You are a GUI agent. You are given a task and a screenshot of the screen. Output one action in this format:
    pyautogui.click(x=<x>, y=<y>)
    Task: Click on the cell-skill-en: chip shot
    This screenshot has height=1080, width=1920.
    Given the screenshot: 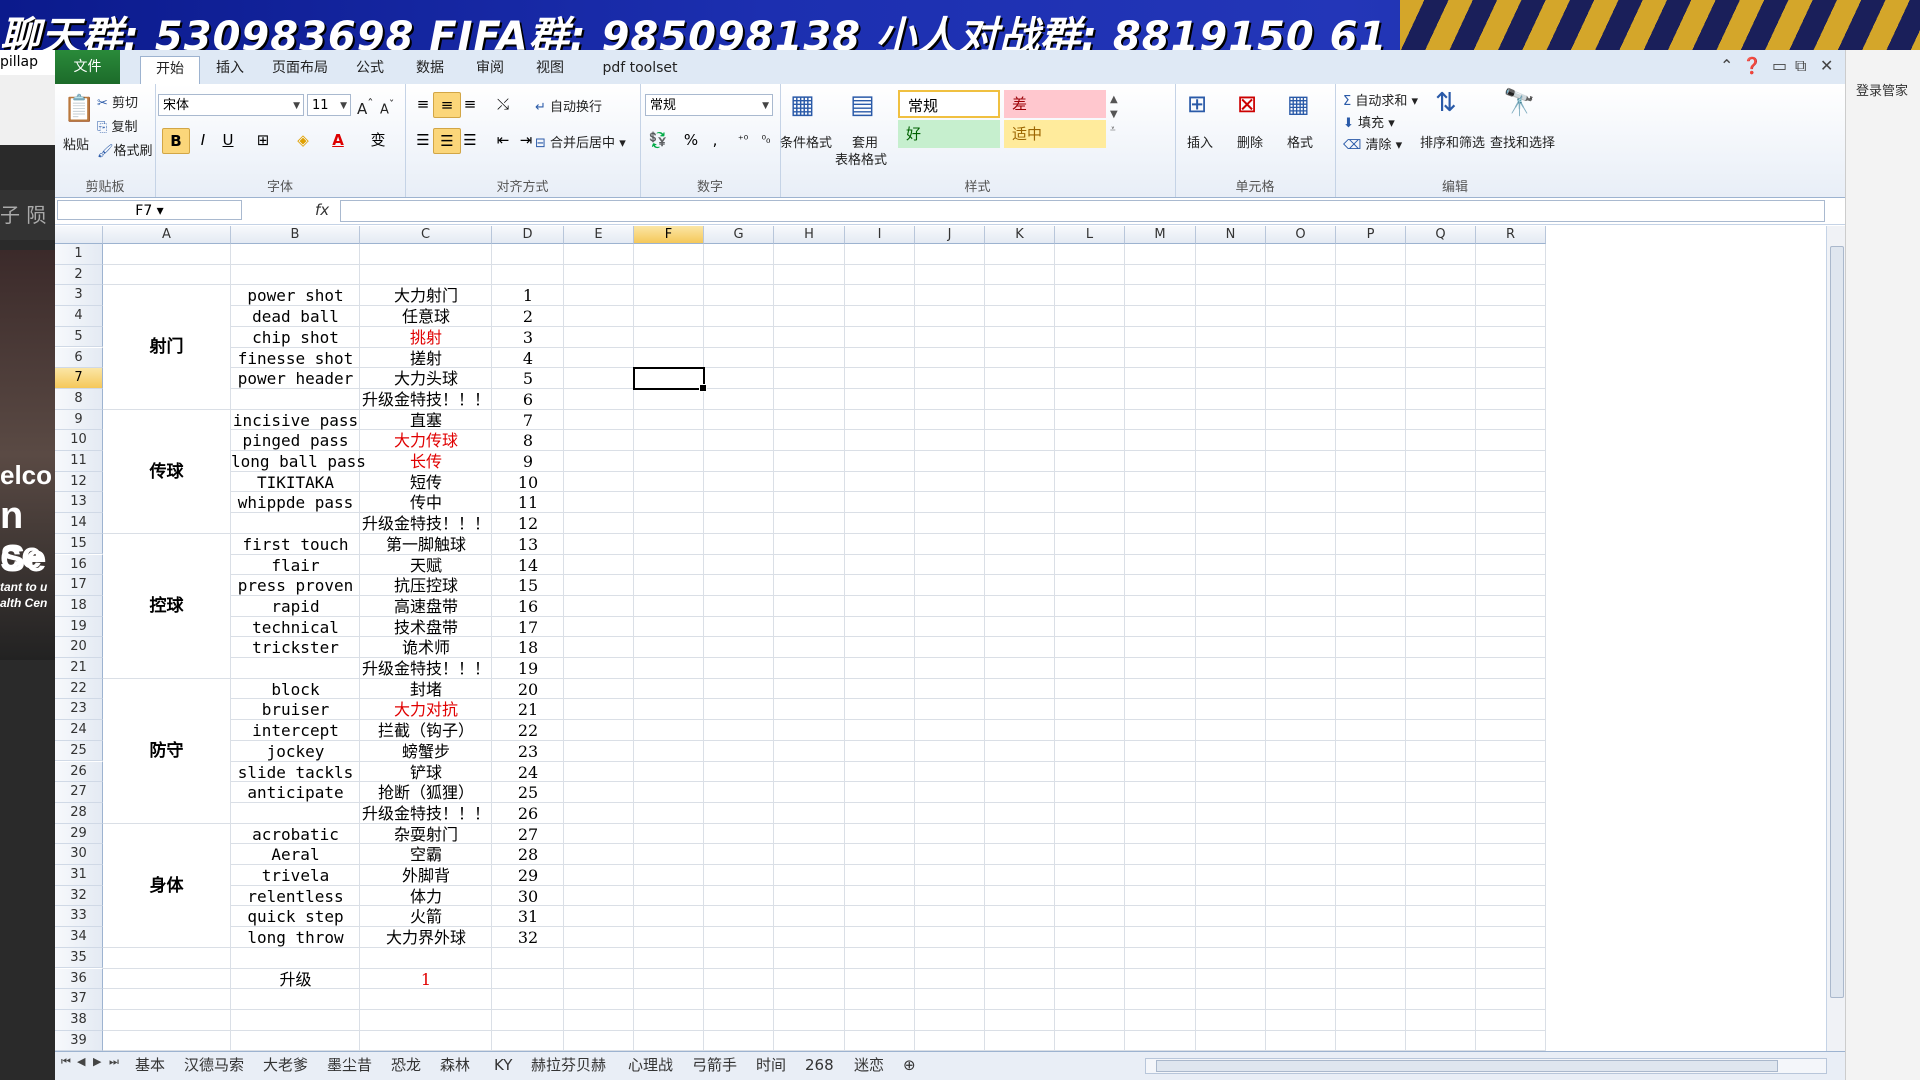 What is the action you would take?
    pyautogui.click(x=295, y=337)
    